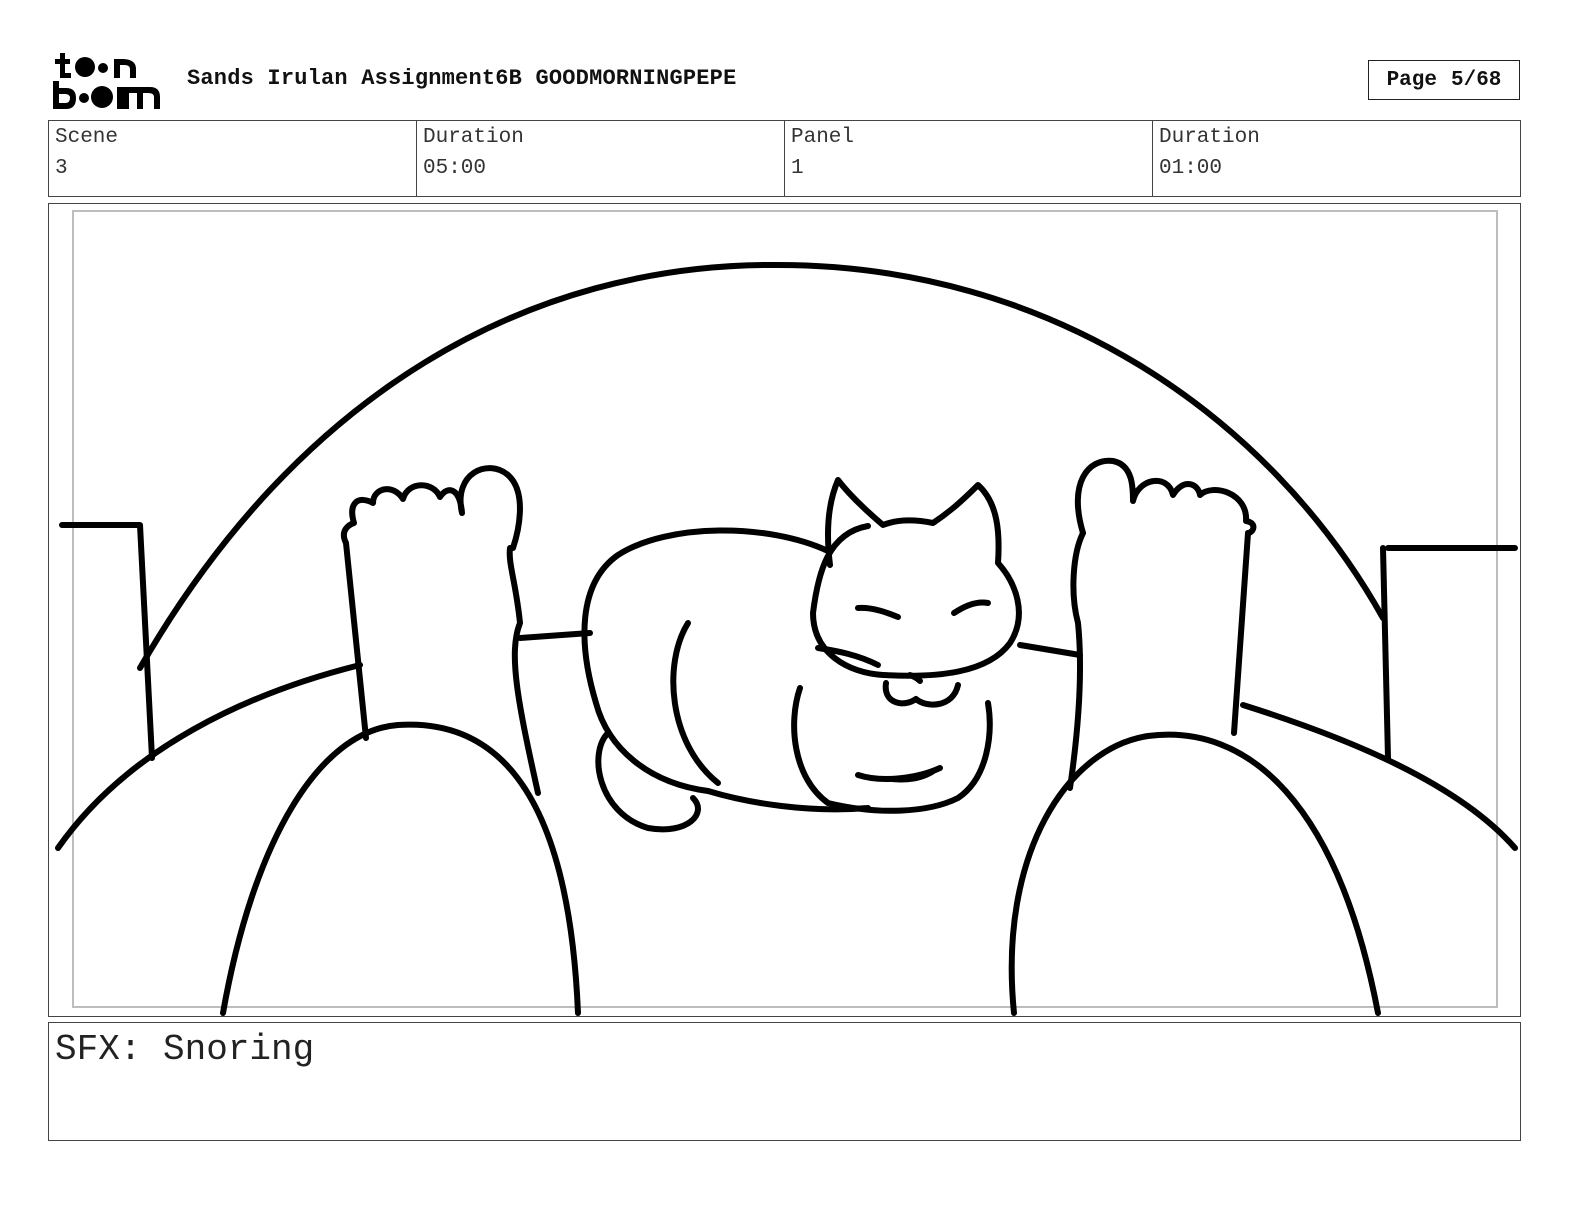 This screenshot has width=1584, height=1224. I want to click on scene-value: 3, so click(61, 168).